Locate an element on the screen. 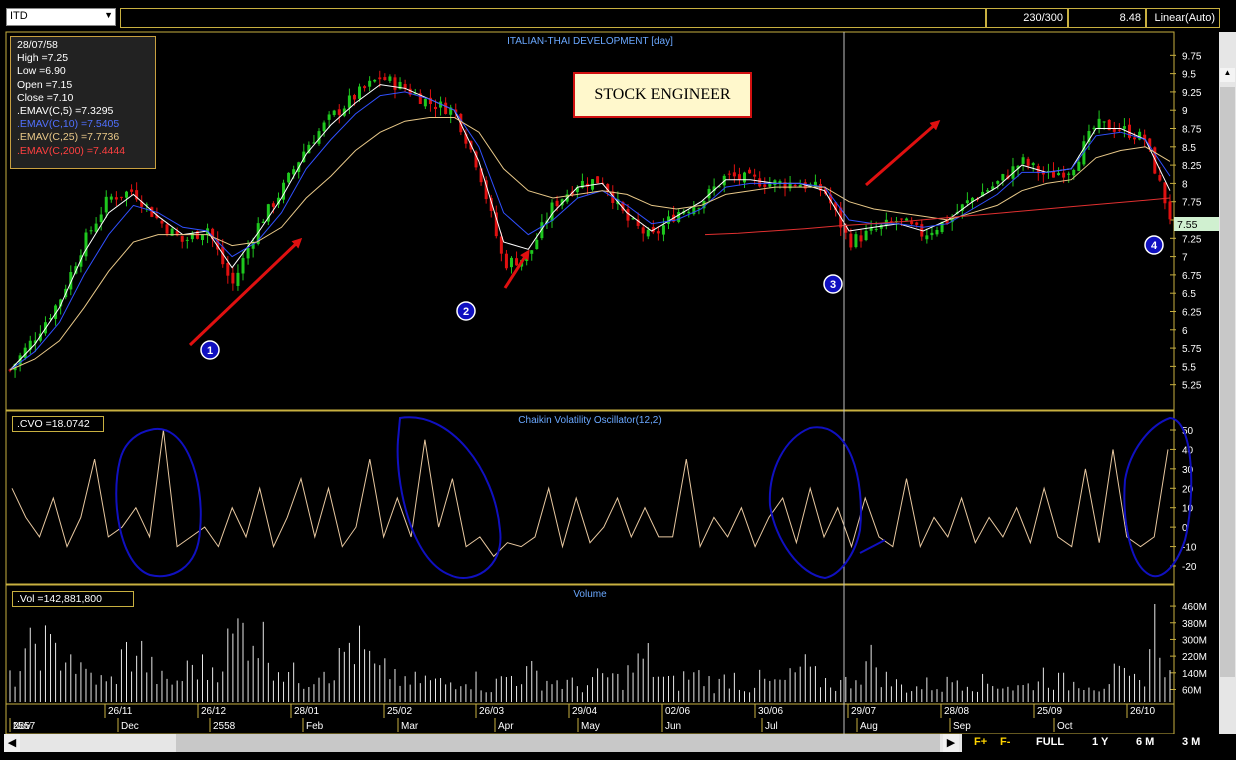 This screenshot has width=1236, height=760. marker-4: 4 is located at coordinates (1154, 245).